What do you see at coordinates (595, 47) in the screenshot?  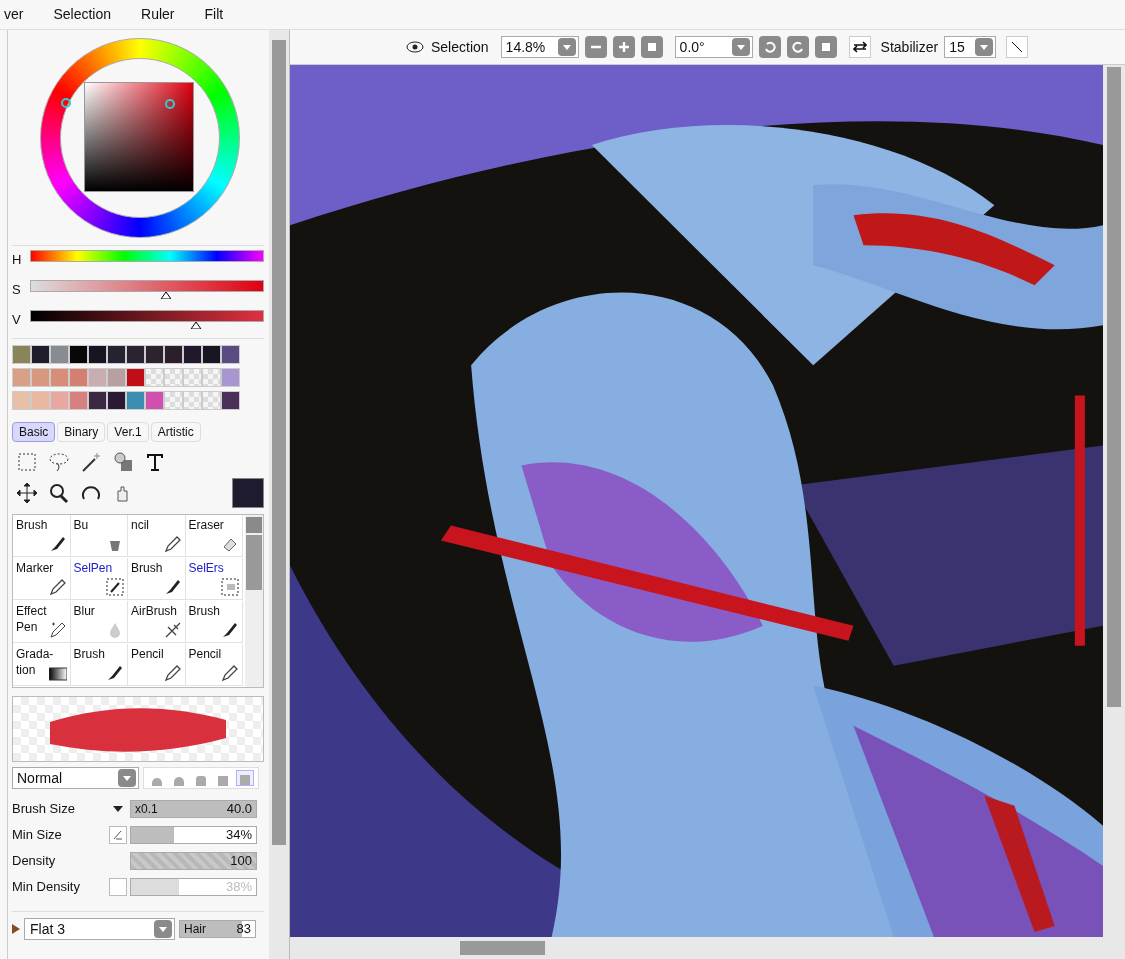 I see `zoom-out-button` at bounding box center [595, 47].